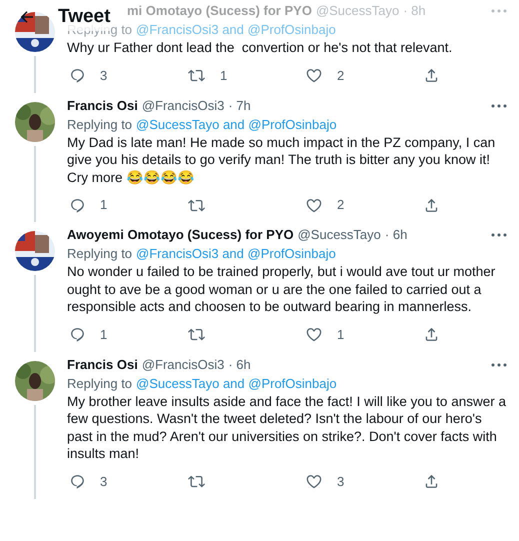 Image resolution: width=519 pixels, height=541 pixels. I want to click on tweet-text: My brother leave insults aside and face the fact! I will like you to answer a few questions. Wasn't the tweet deleted? Isn't the labour of our hero's past in the mud? Aren't our universities on strike?. Don't cover facts with insults man!, so click(287, 427).